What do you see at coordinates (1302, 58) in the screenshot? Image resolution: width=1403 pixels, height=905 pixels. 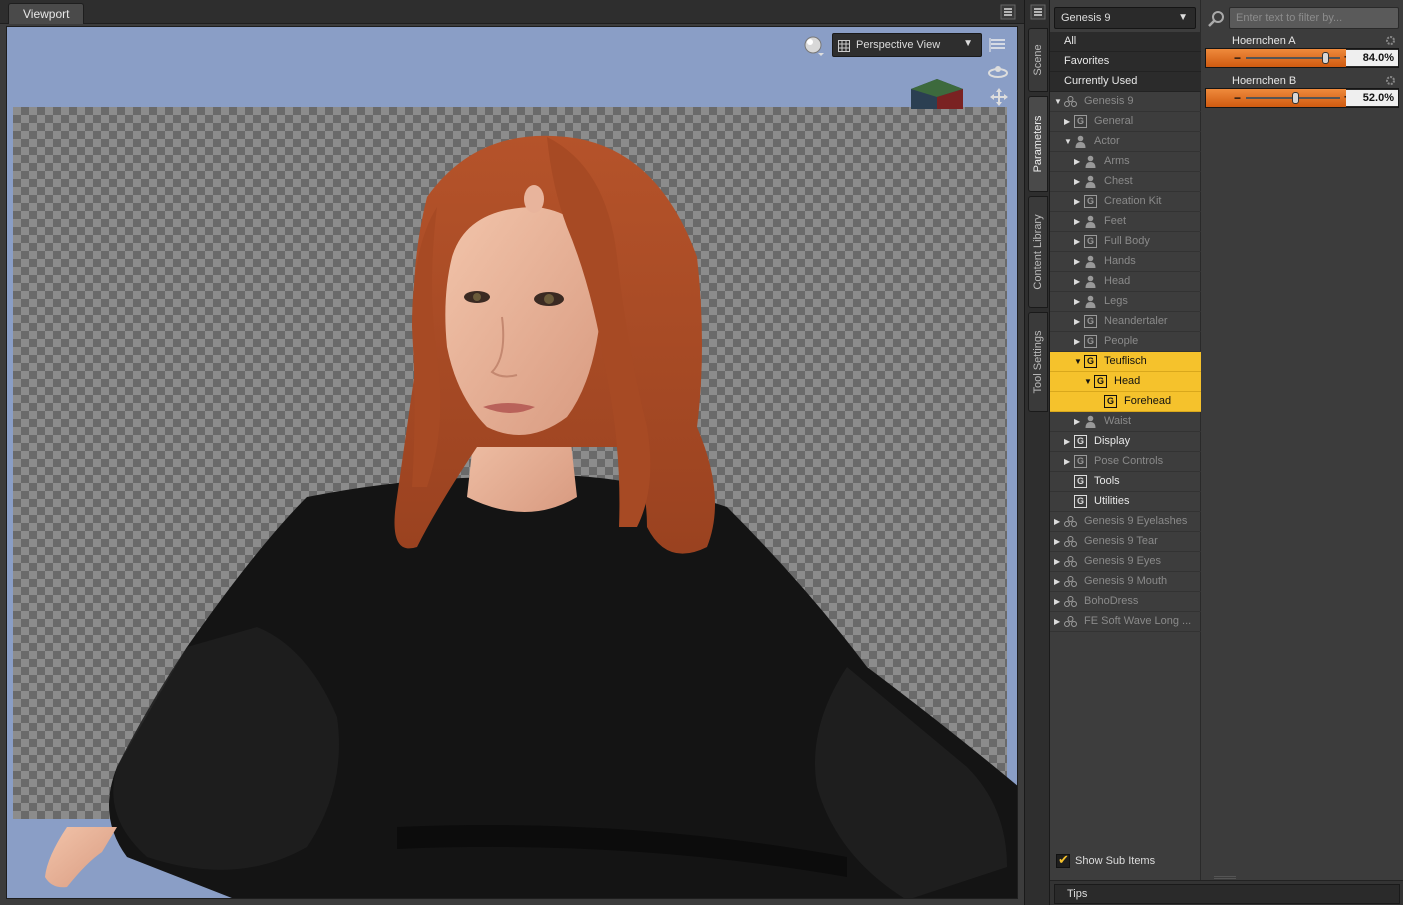 I see `slider-track: −+84.0%` at bounding box center [1302, 58].